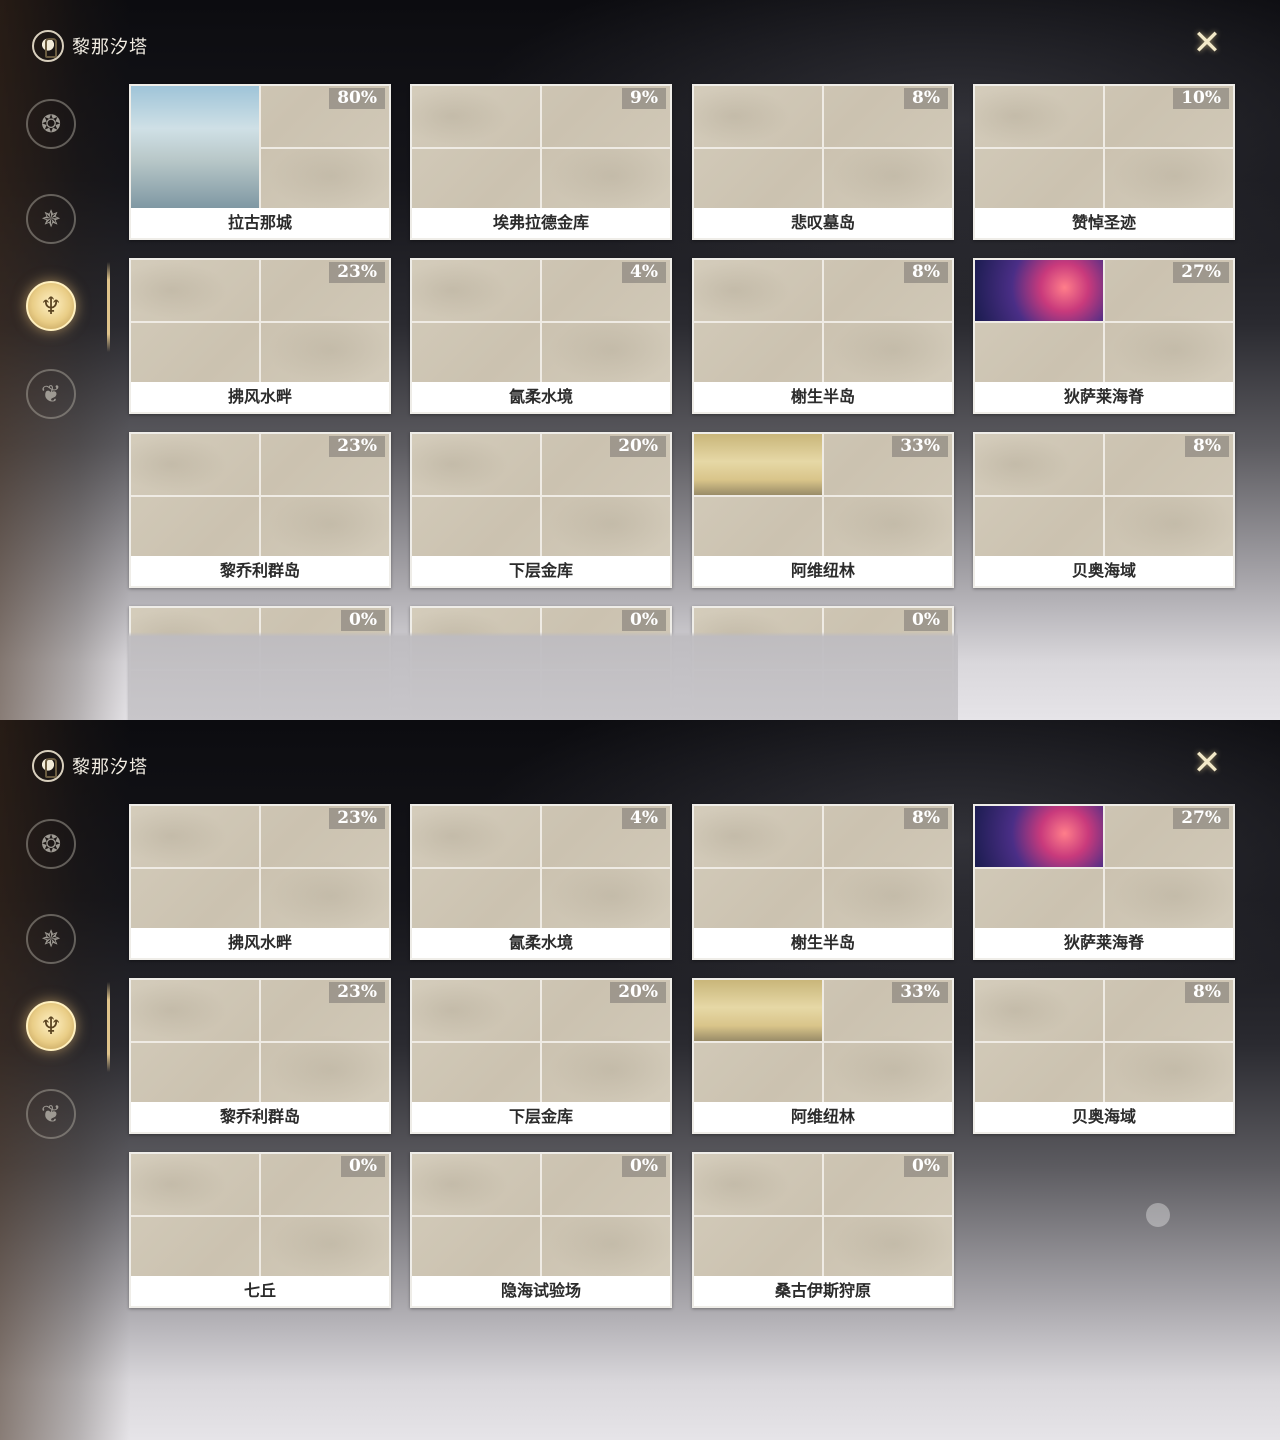 This screenshot has width=1280, height=1440. What do you see at coordinates (110, 47) in the screenshot?
I see `region-title: 黎那汐塔` at bounding box center [110, 47].